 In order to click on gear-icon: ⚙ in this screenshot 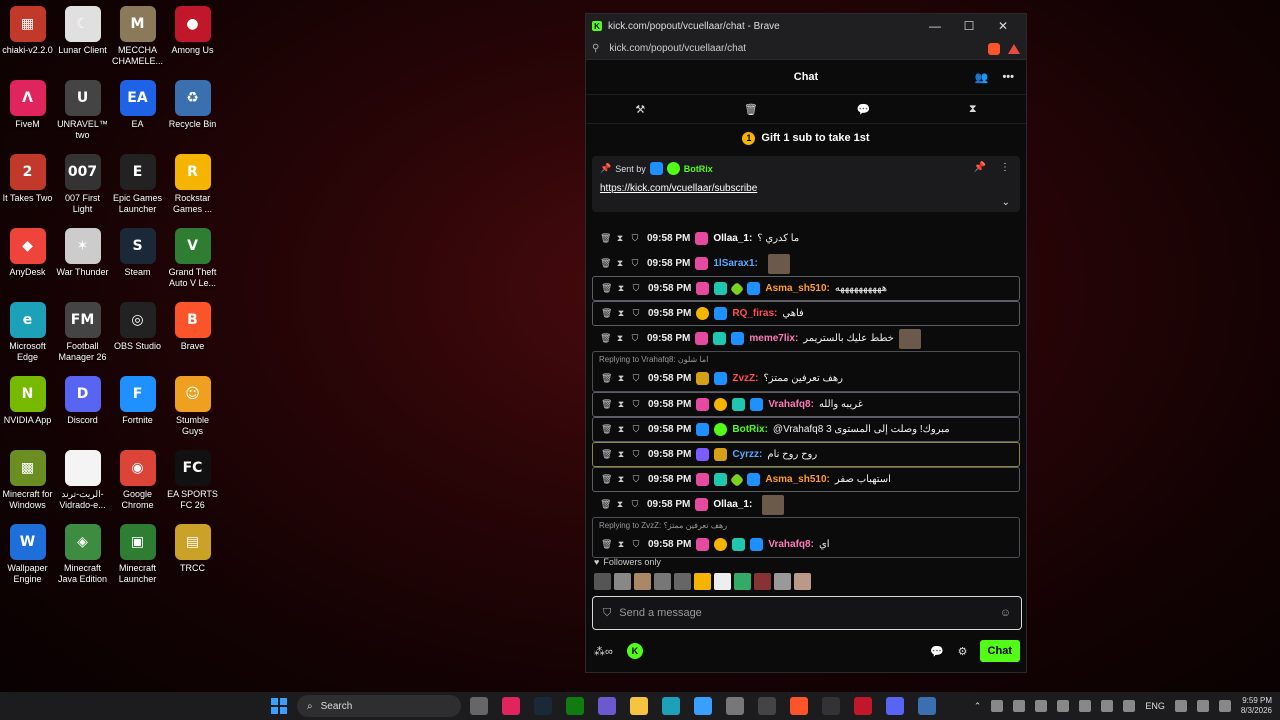, I will do `click(963, 651)`.